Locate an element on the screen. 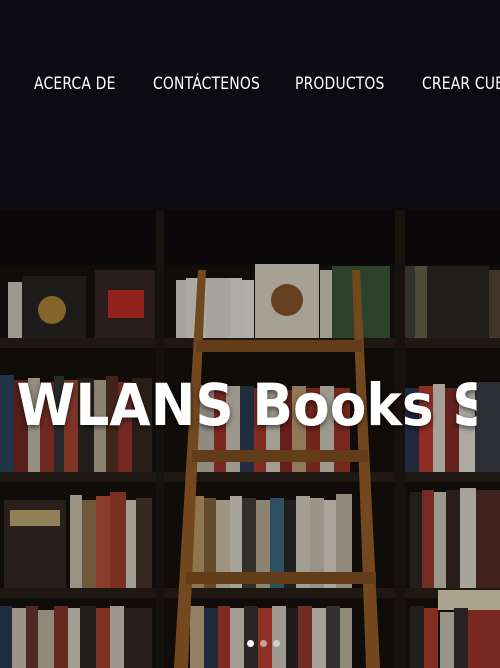 This screenshot has height=668, width=500. carousel-indicators is located at coordinates (263, 646).